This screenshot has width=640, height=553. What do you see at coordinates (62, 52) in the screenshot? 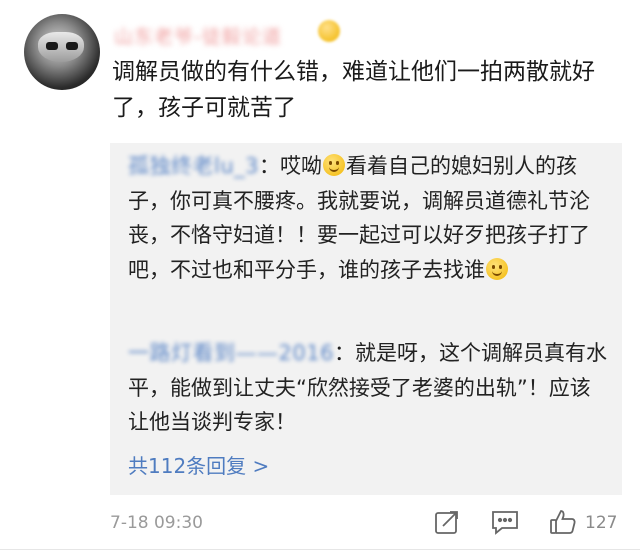
I see `avatar` at bounding box center [62, 52].